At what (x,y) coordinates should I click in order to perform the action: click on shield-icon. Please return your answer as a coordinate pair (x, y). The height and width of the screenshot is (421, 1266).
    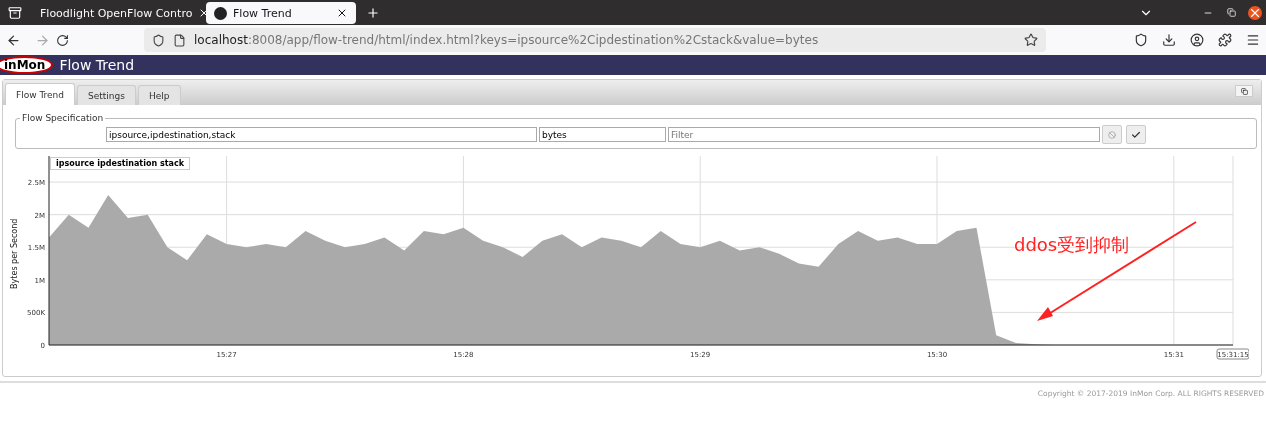
    Looking at the image, I should click on (158, 40).